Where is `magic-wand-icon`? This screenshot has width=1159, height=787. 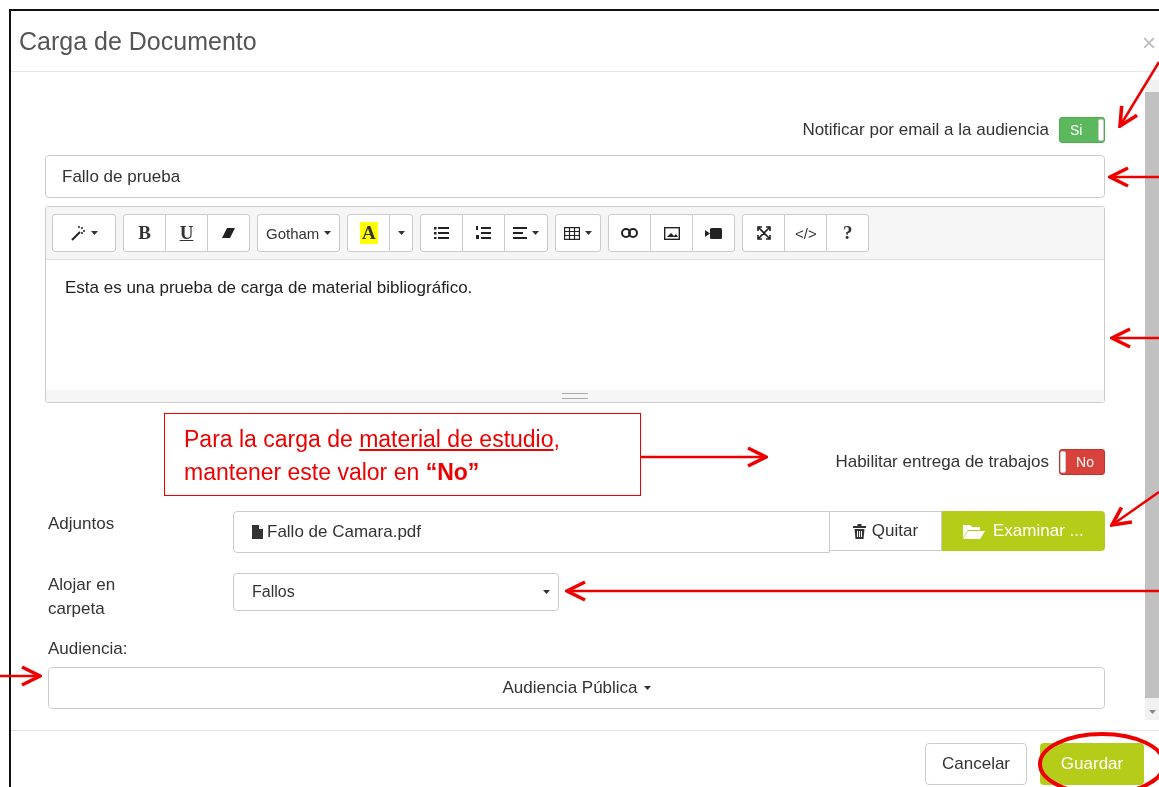 magic-wand-icon is located at coordinates (78, 233).